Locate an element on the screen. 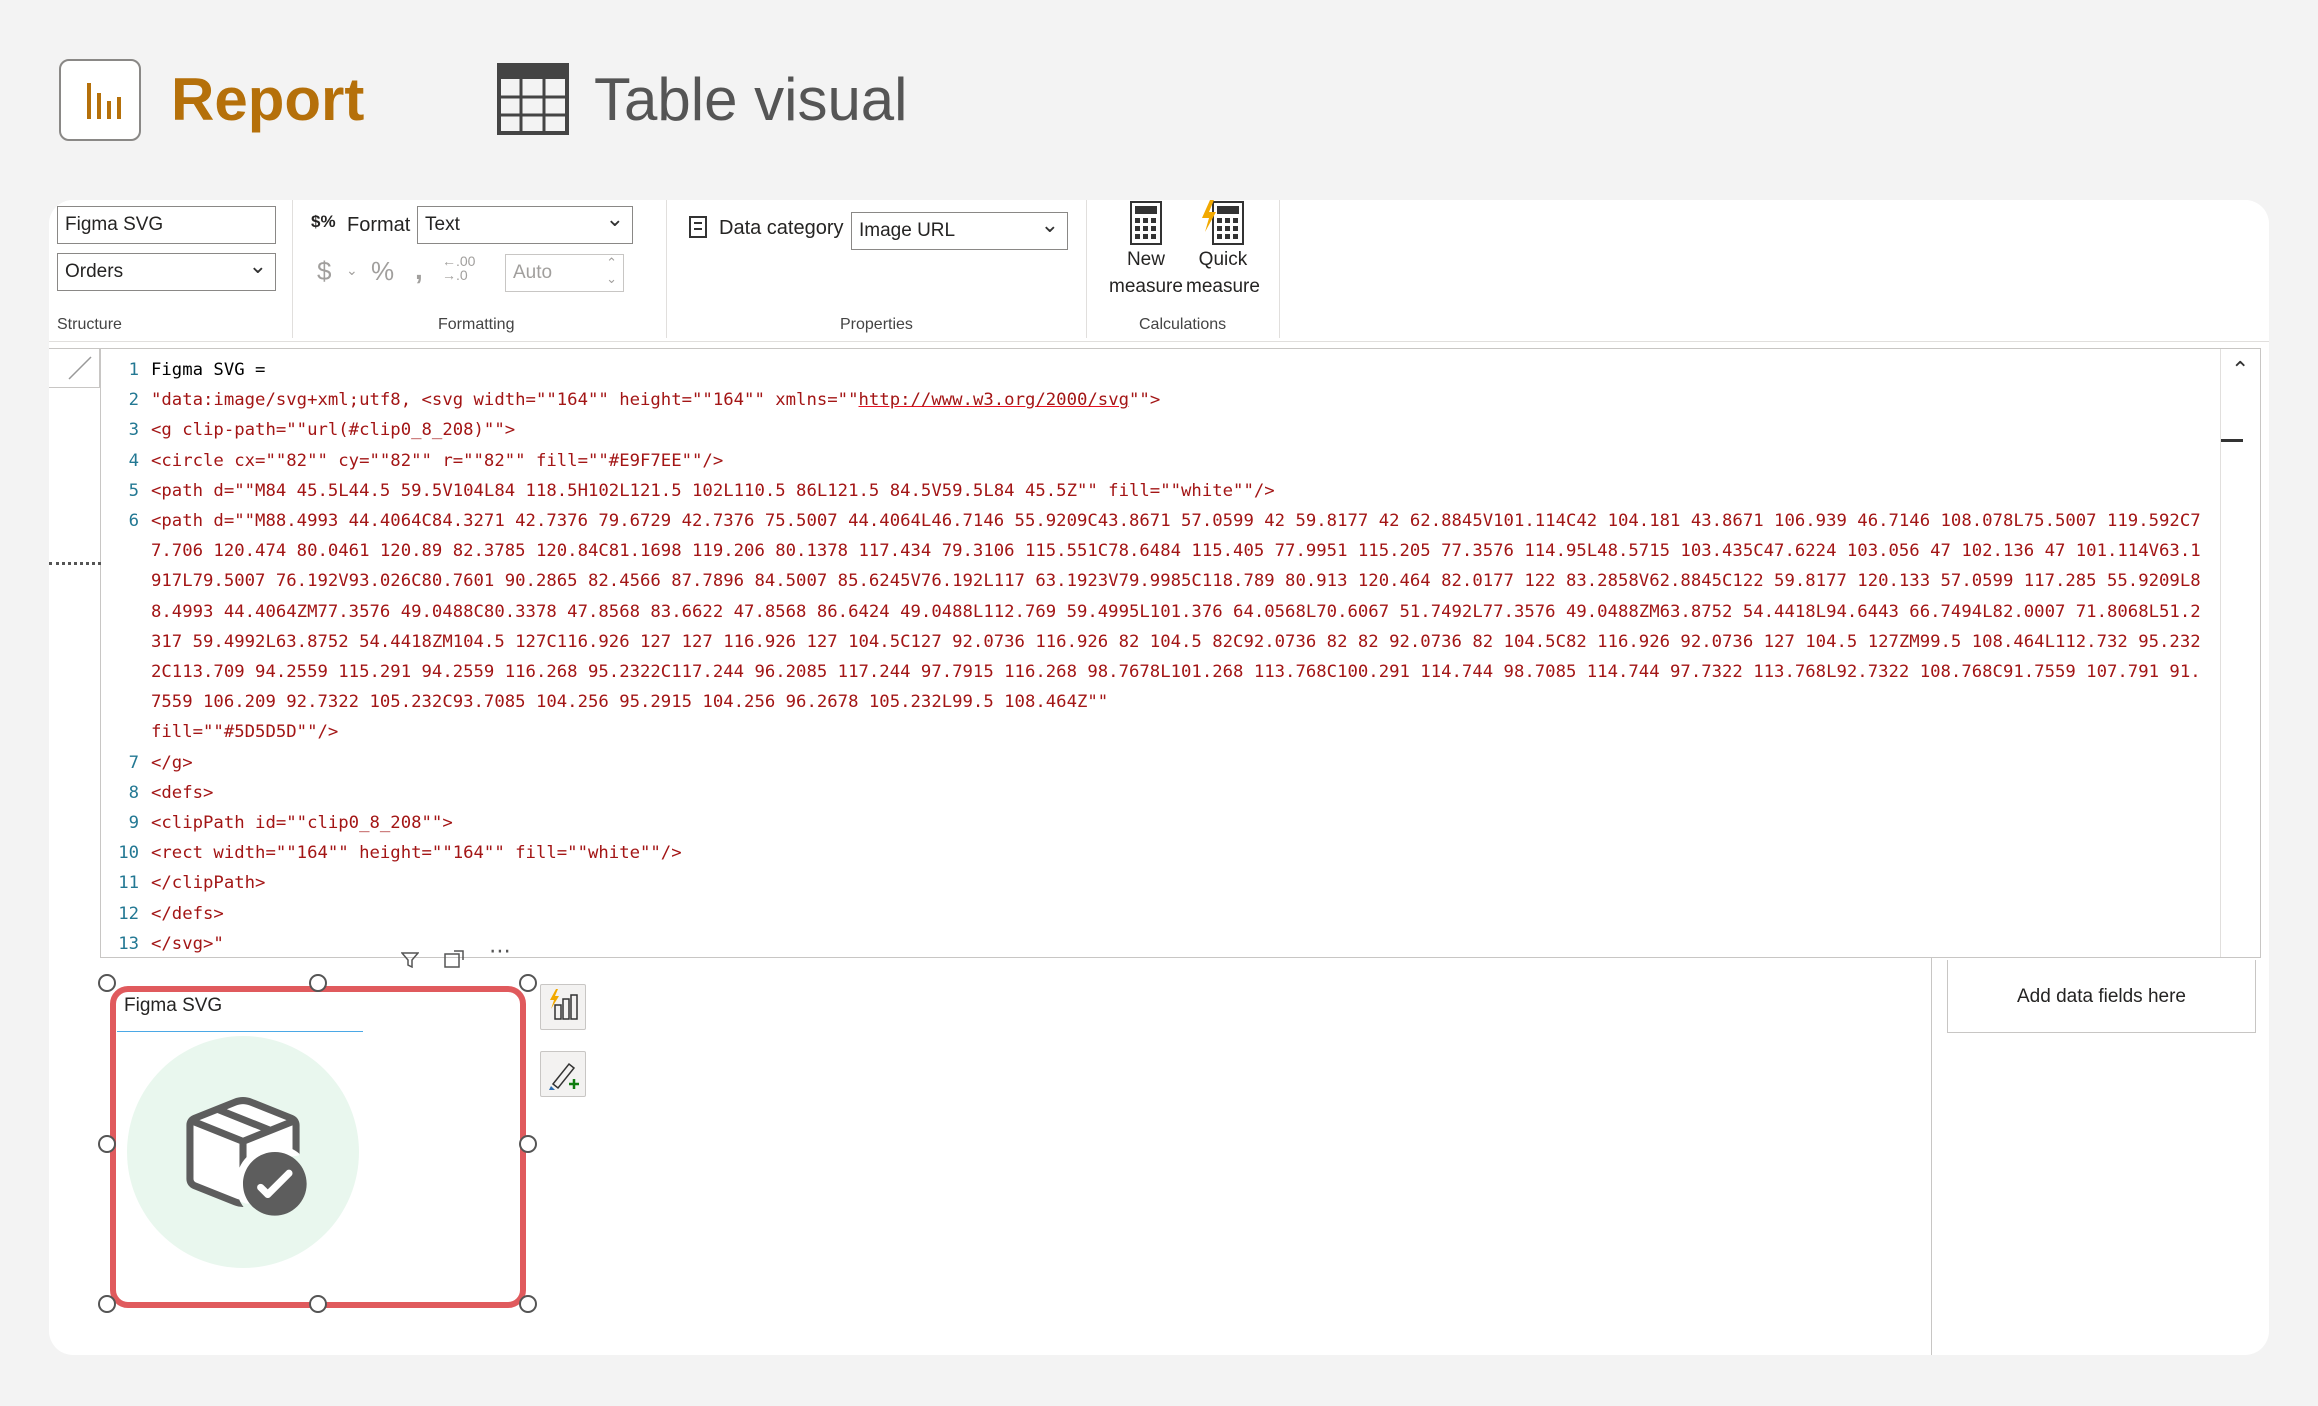 The image size is (2318, 1406). line-number: 12 is located at coordinates (128, 913).